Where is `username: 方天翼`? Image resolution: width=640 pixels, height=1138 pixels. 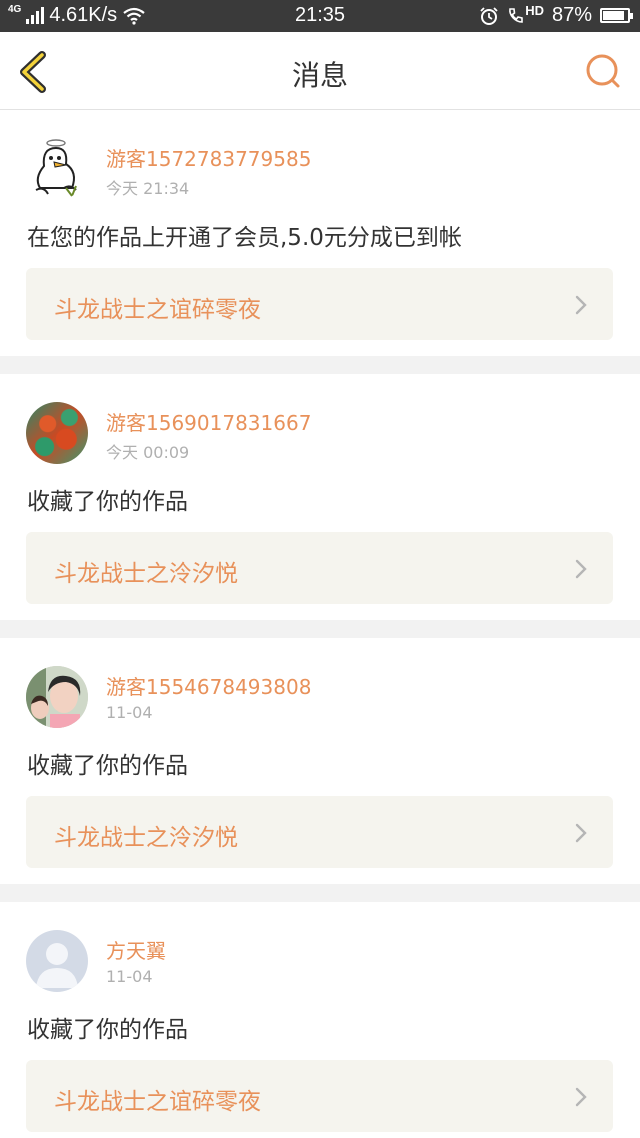 username: 方天翼 is located at coordinates (136, 949).